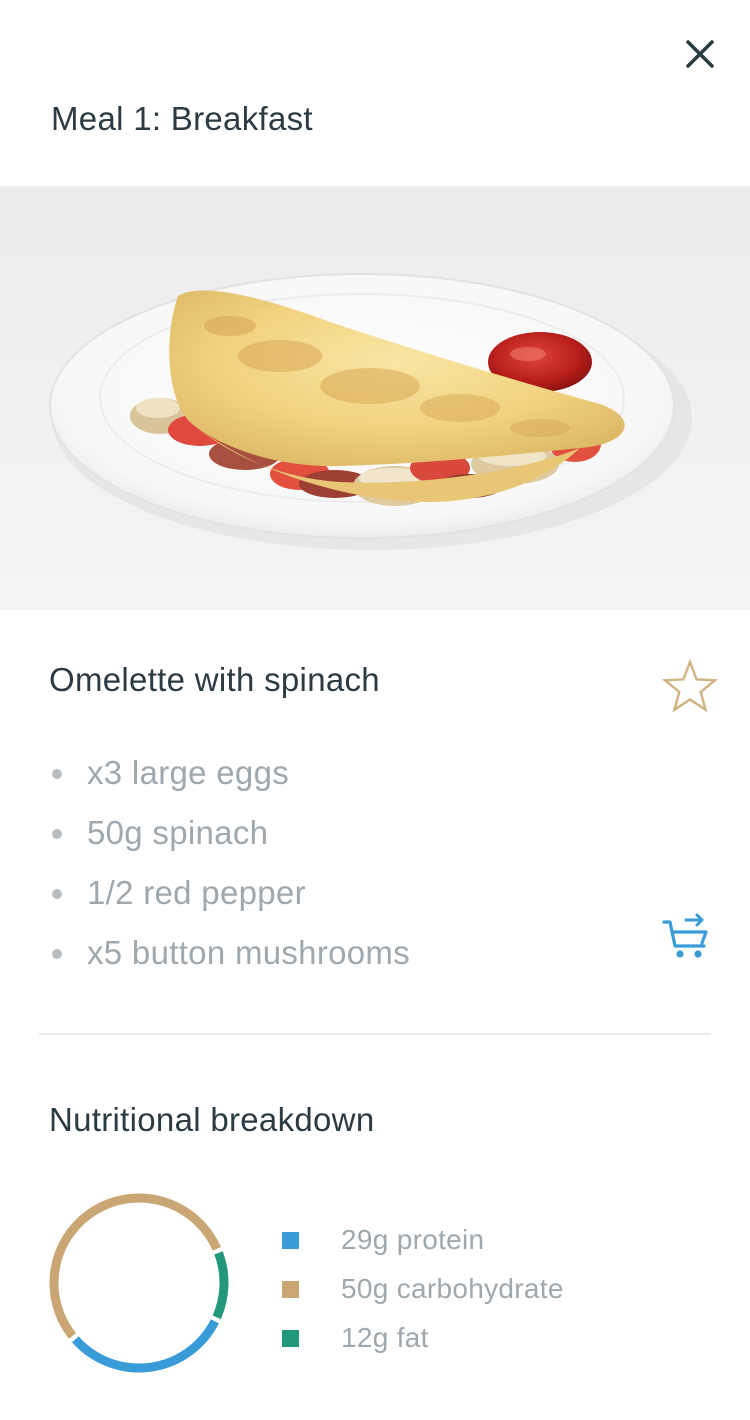  I want to click on cart-arrow-icon, so click(685, 935).